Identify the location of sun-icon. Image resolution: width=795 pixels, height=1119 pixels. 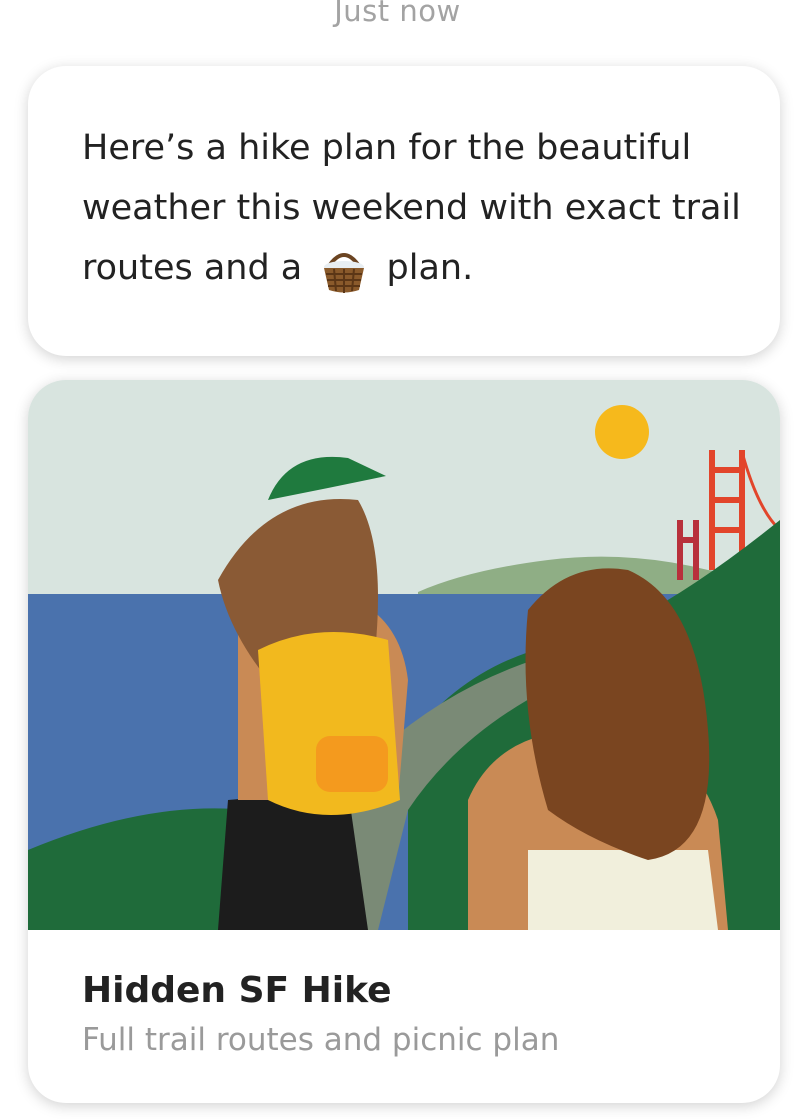
(622, 432).